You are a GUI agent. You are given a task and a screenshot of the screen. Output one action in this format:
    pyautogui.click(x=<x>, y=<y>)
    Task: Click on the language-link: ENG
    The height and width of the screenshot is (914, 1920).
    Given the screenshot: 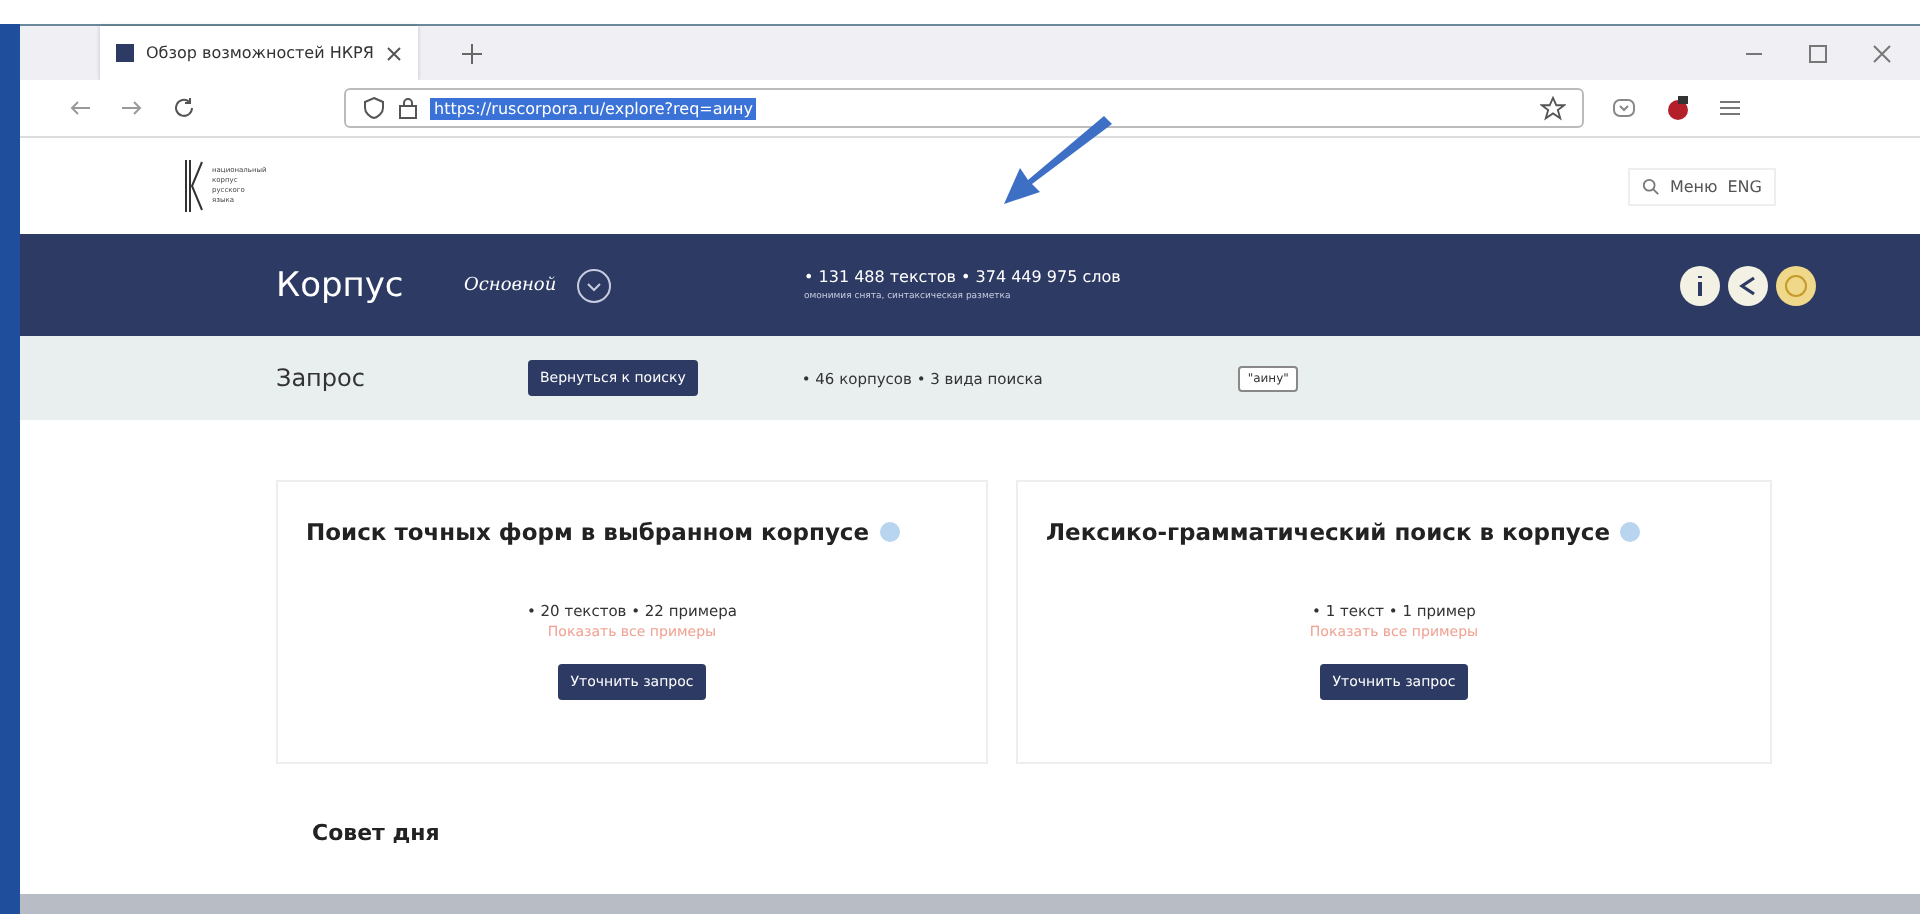 What is the action you would take?
    pyautogui.click(x=1744, y=186)
    